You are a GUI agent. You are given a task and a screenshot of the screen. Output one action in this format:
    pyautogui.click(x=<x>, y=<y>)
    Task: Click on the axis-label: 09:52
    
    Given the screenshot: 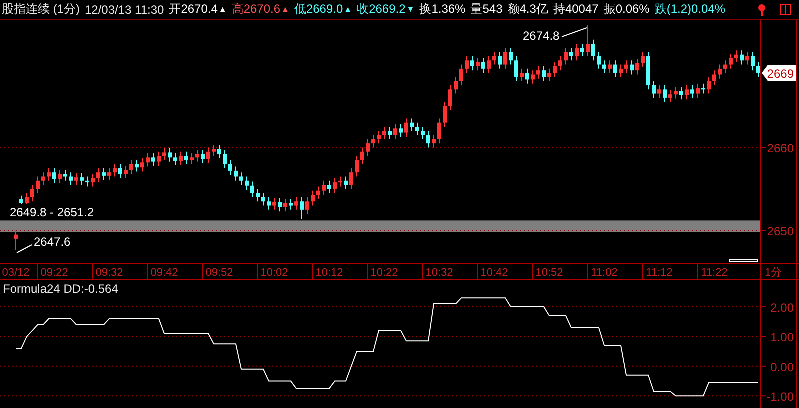 What is the action you would take?
    pyautogui.click(x=220, y=273)
    